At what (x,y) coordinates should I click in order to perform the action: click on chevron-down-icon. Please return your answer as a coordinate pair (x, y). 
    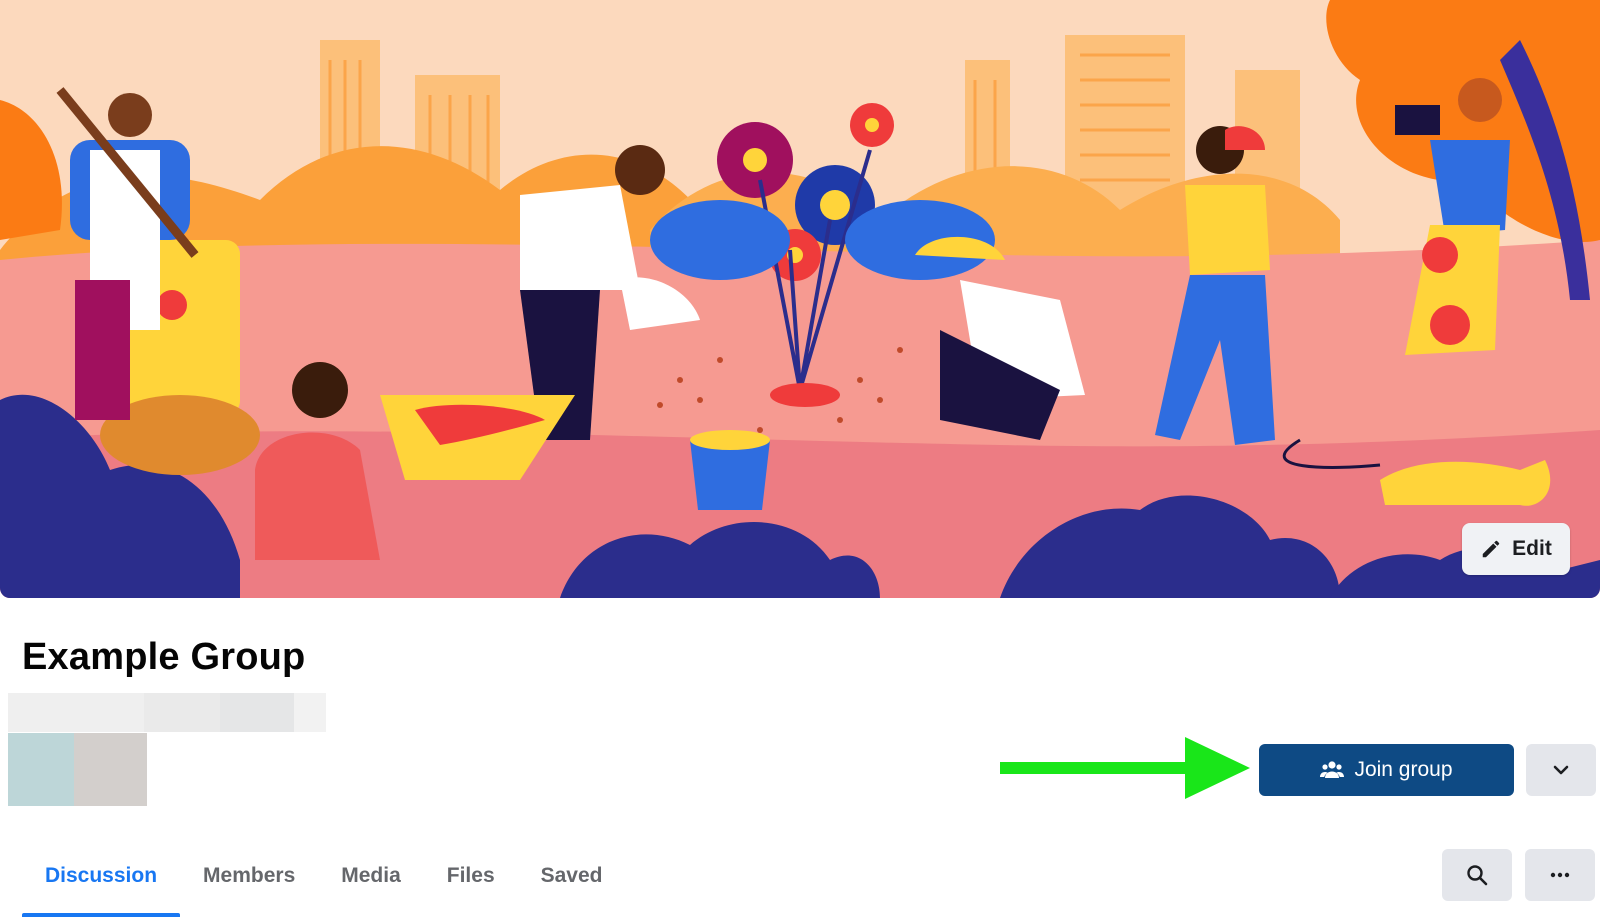
    Looking at the image, I should click on (1561, 770).